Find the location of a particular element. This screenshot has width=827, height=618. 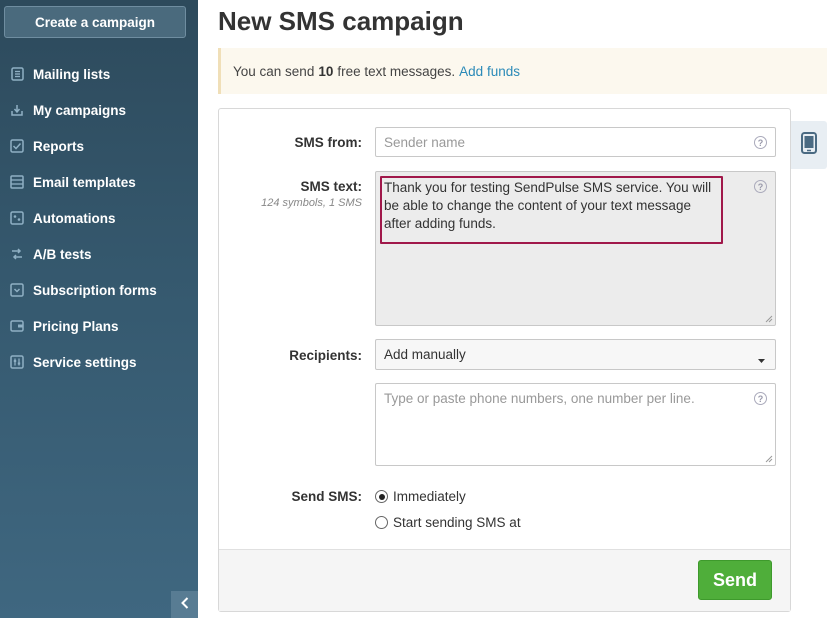

sidebar-item-subscription-forms: Subscription forms is located at coordinates (99, 290).